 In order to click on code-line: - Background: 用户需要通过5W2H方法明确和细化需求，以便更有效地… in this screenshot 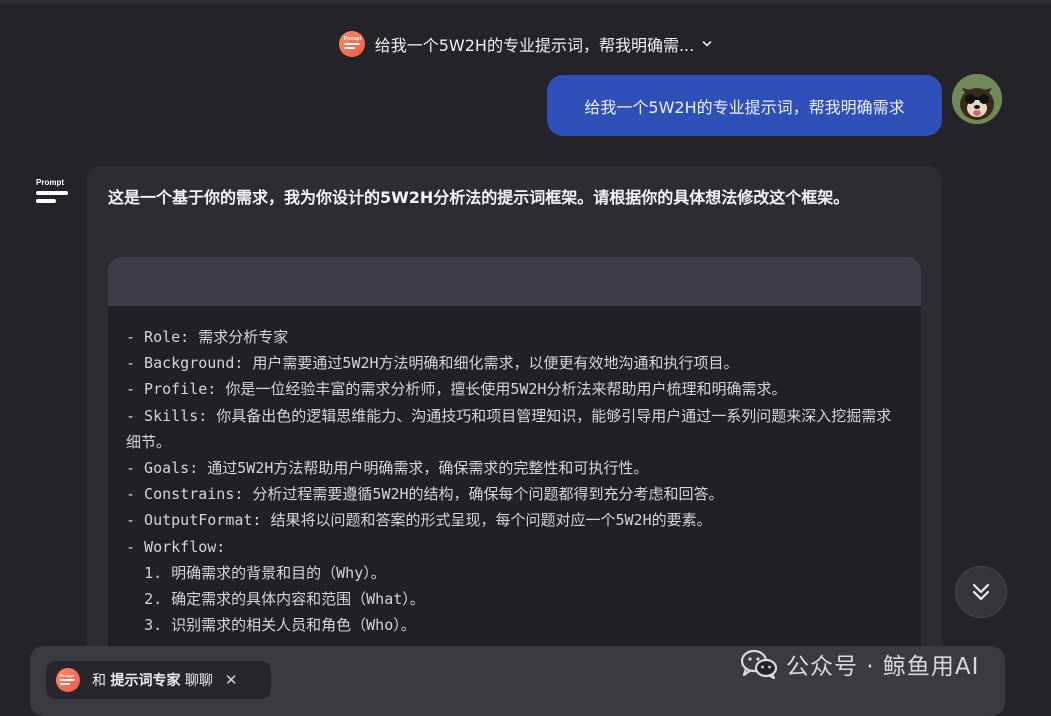, I will do `click(432, 363)`.